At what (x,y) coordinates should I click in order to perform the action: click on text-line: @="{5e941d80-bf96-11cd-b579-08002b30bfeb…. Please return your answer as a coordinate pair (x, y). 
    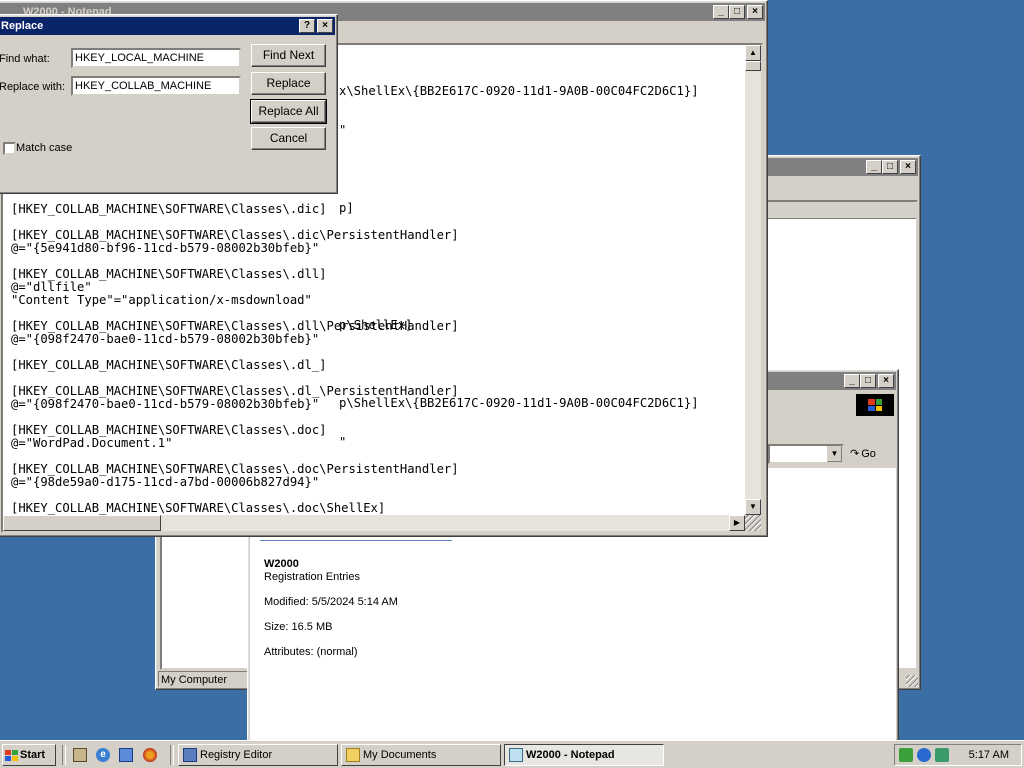
    Looking at the image, I should click on (165, 248).